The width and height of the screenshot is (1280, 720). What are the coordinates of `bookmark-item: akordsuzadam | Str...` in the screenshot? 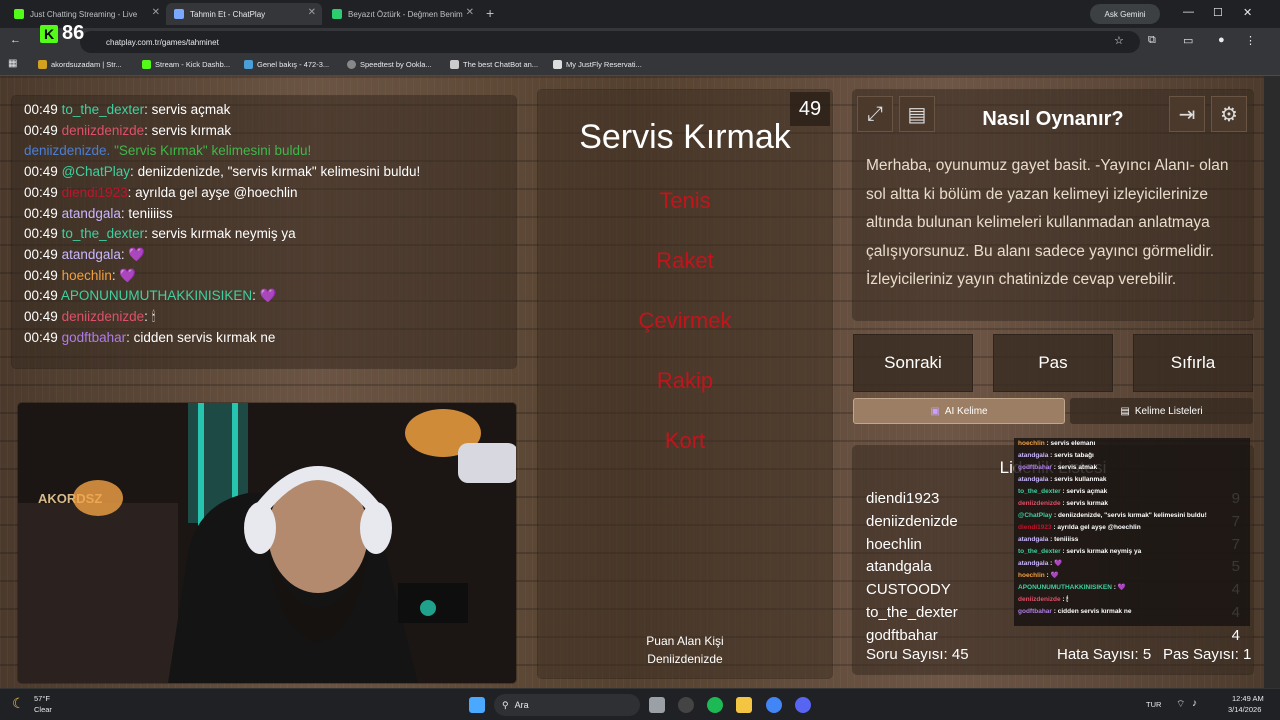 It's located at (80, 64).